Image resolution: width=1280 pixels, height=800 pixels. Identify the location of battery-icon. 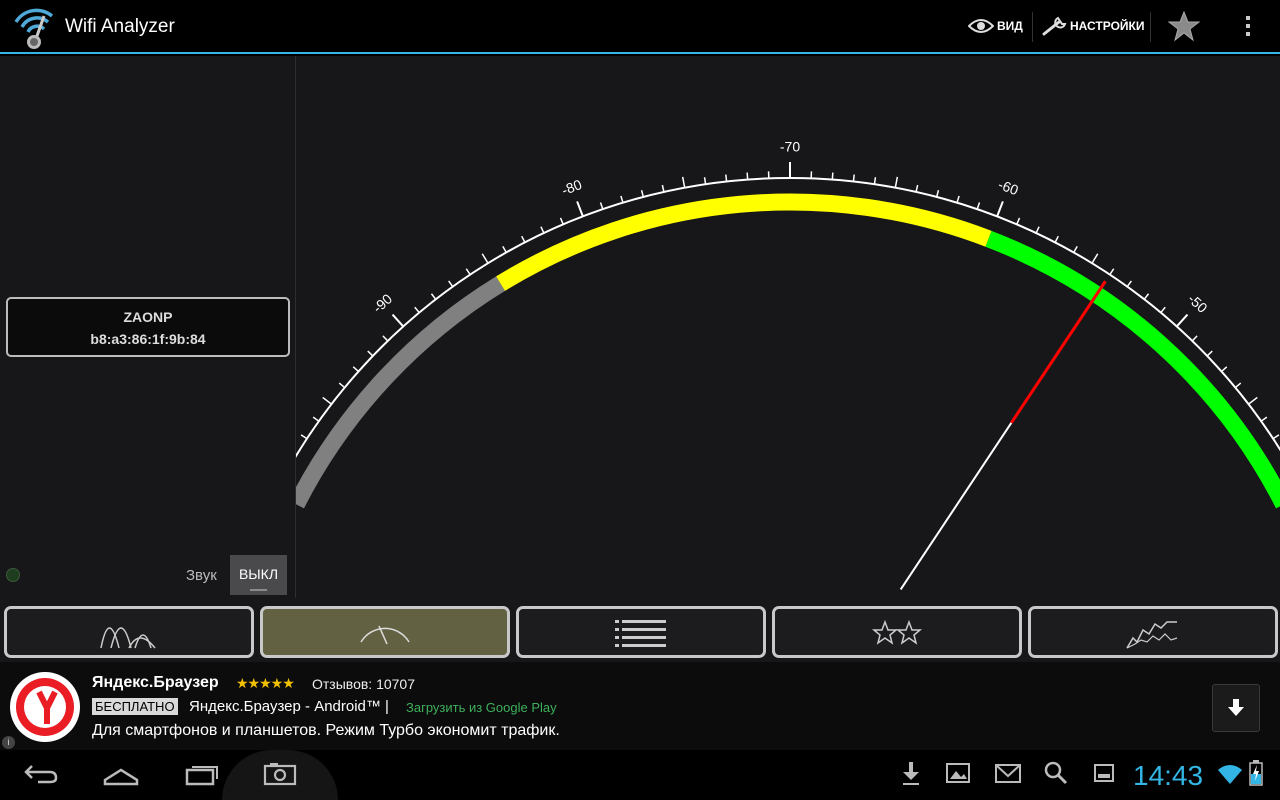
(1256, 773).